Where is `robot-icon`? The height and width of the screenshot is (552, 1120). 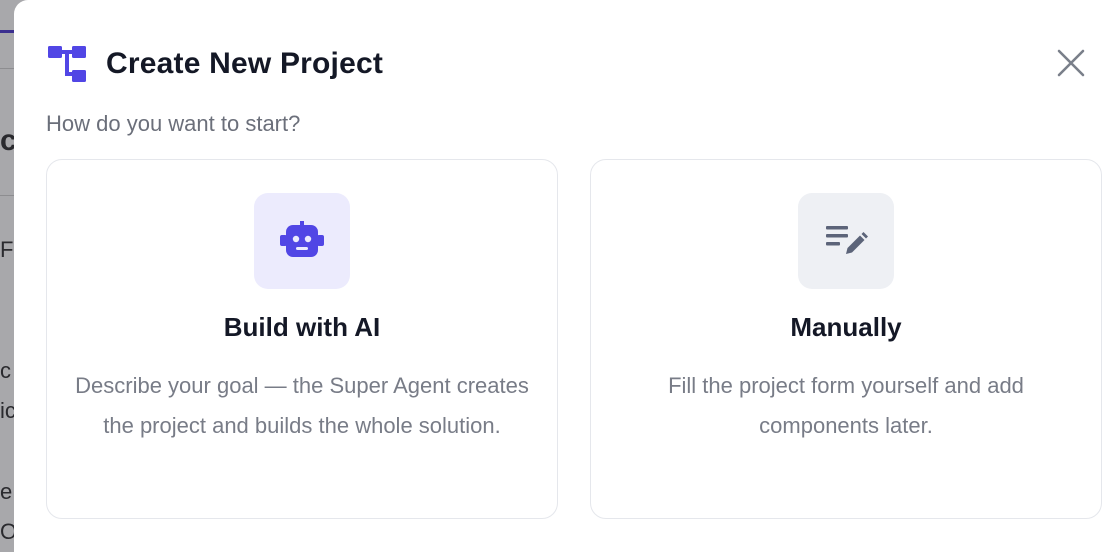
robot-icon is located at coordinates (302, 239).